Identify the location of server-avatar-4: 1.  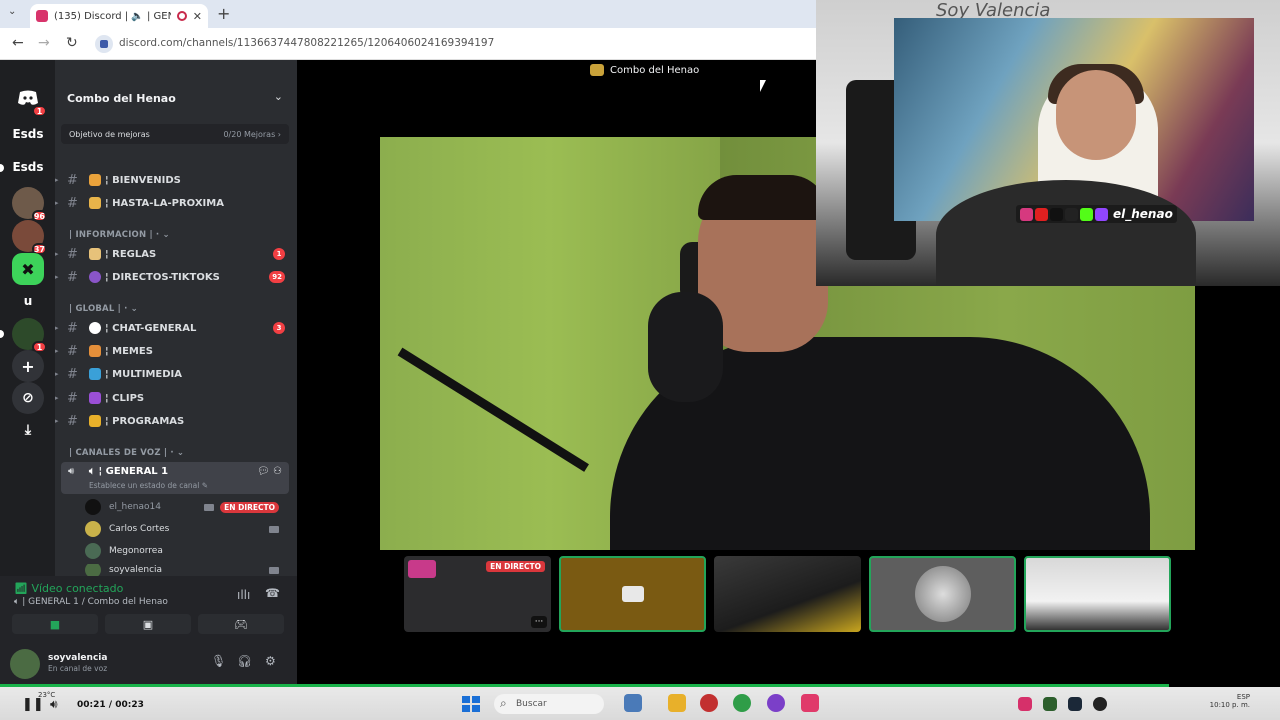
(29, 335).